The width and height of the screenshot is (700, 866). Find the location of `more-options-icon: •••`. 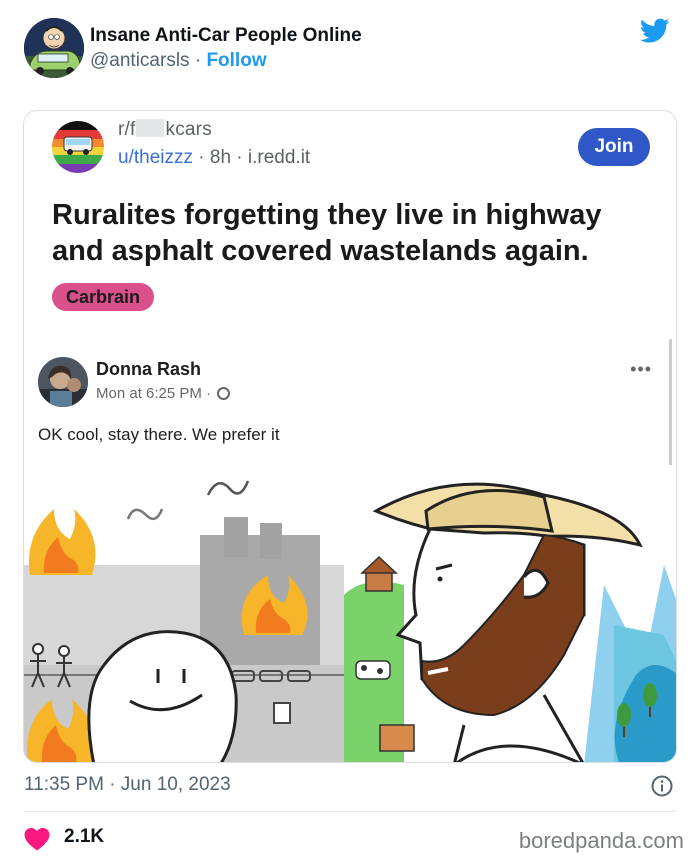

more-options-icon: ••• is located at coordinates (641, 369).